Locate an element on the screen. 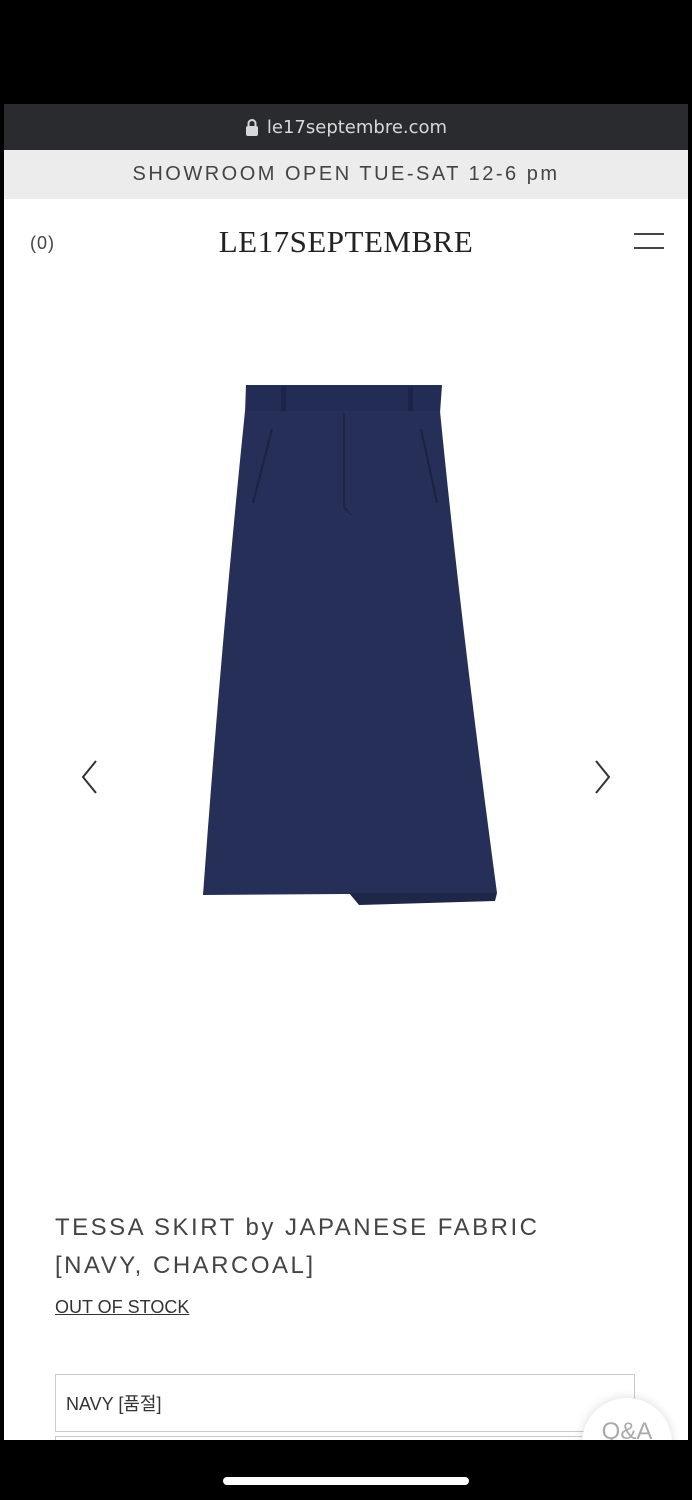 The width and height of the screenshot is (692, 1500). lock-icon is located at coordinates (251, 127).